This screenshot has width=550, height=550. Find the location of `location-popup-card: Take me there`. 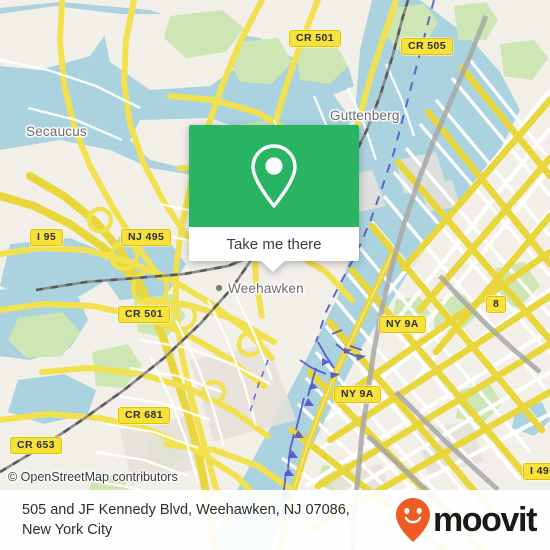

location-popup-card: Take me there is located at coordinates (274, 198).